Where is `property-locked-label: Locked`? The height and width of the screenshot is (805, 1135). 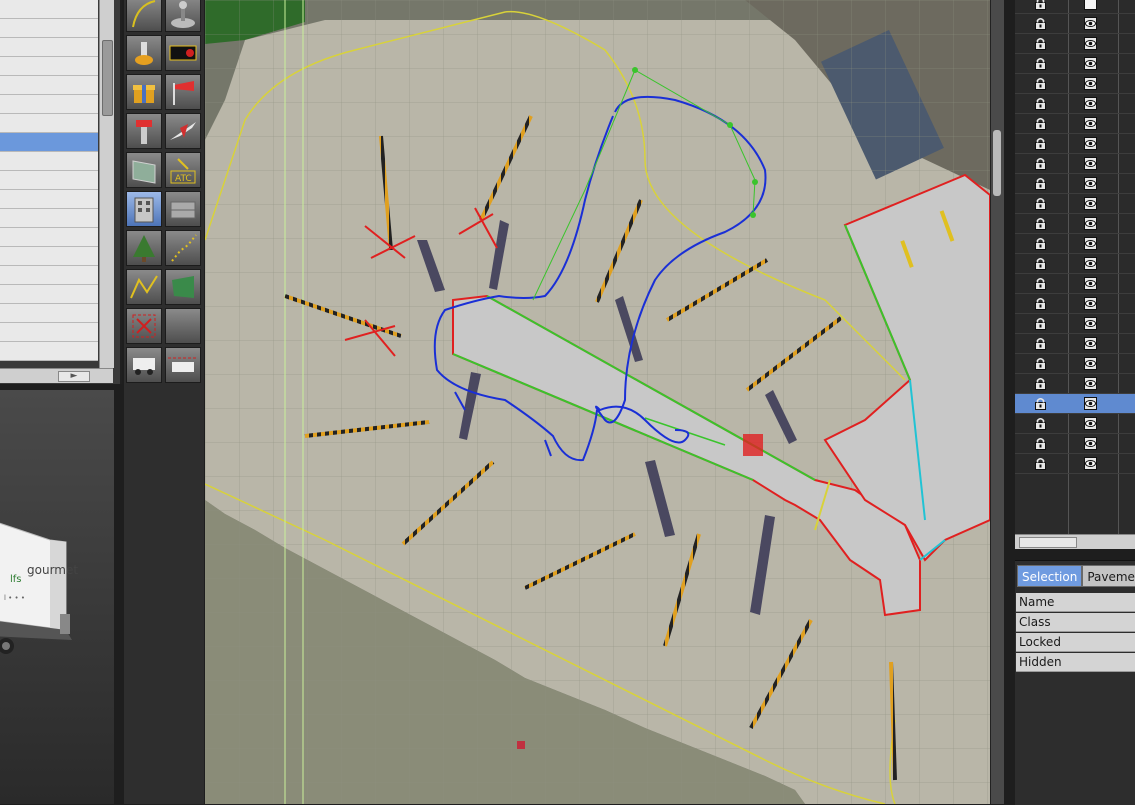 property-locked-label: Locked is located at coordinates (1075, 642).